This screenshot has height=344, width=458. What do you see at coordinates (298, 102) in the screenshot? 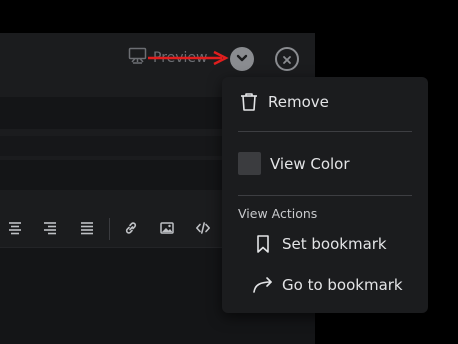
I see `remove-label: Remove` at bounding box center [298, 102].